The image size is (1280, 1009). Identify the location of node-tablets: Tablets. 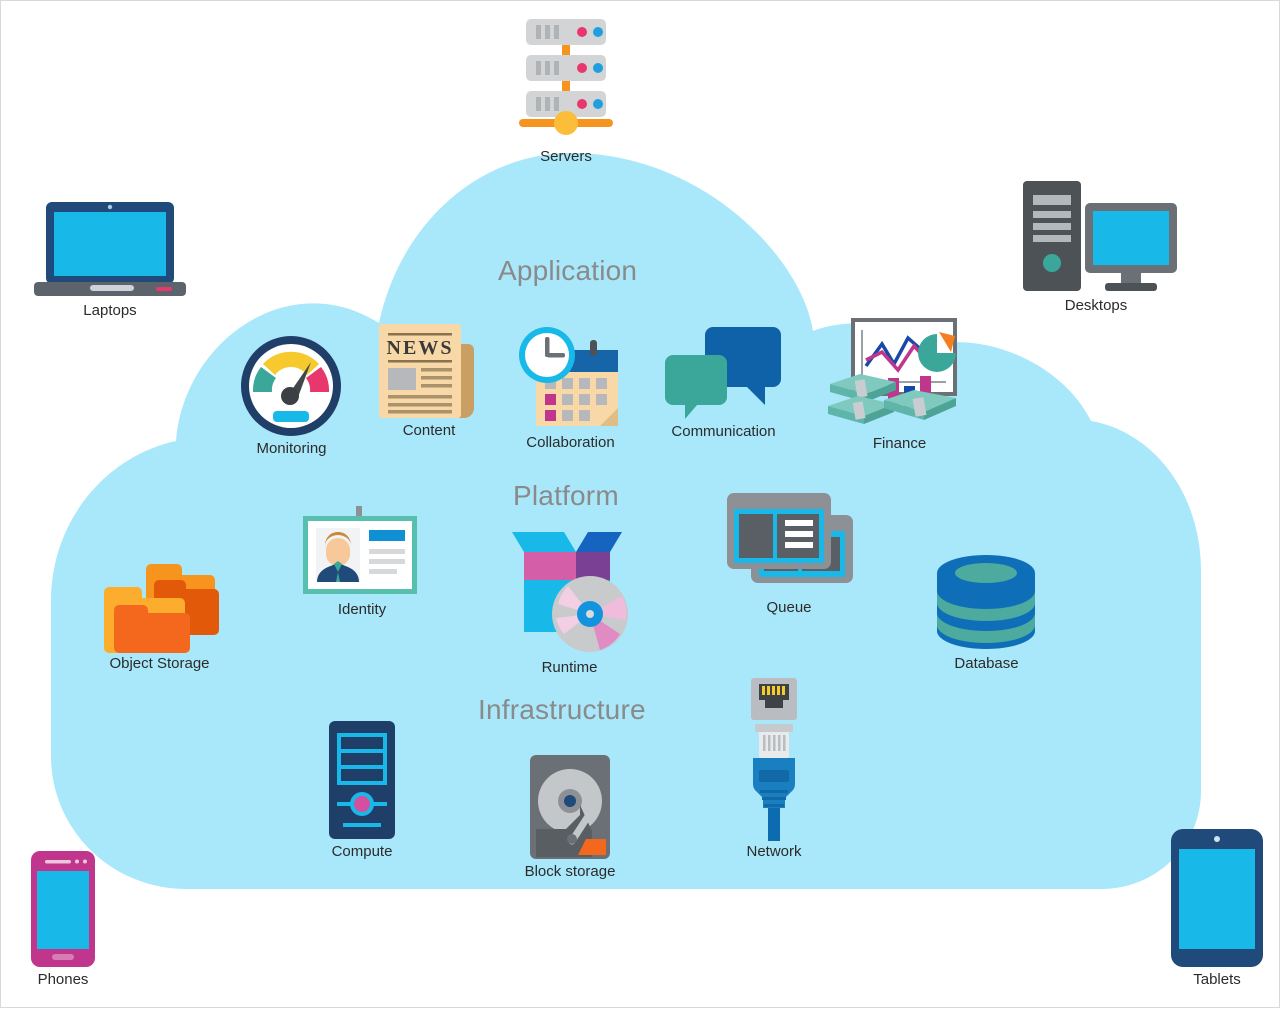
(1217, 908).